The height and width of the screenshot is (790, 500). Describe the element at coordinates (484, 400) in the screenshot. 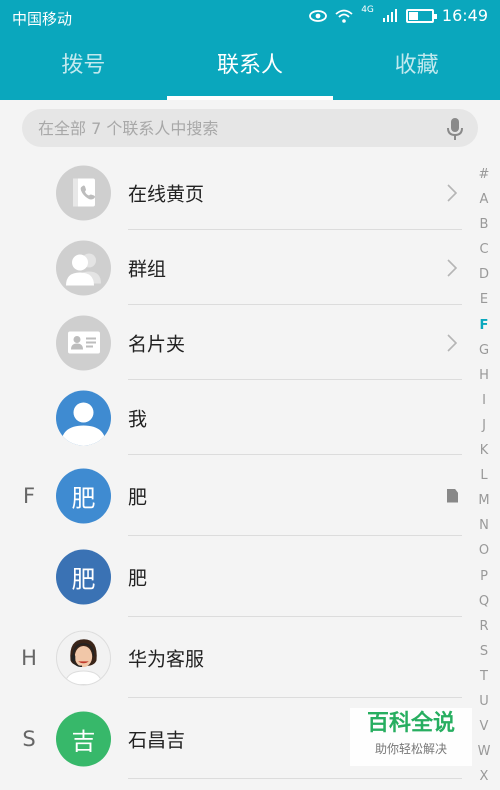

I see `index-letter: I` at that location.